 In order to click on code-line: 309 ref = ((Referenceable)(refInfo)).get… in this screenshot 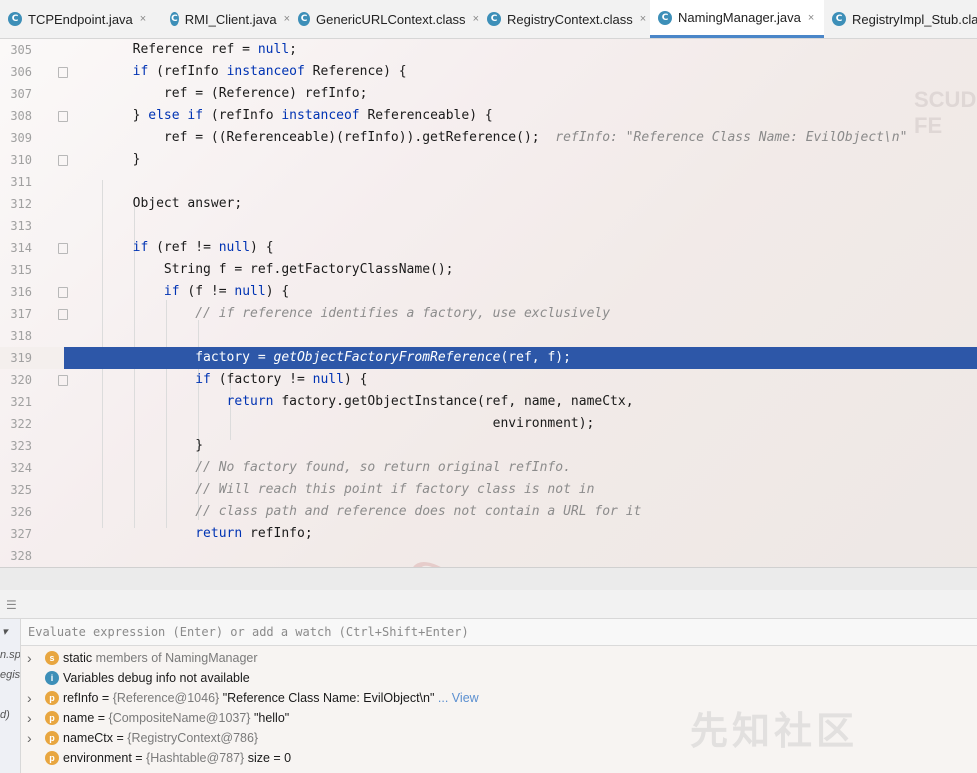, I will do `click(488, 138)`.